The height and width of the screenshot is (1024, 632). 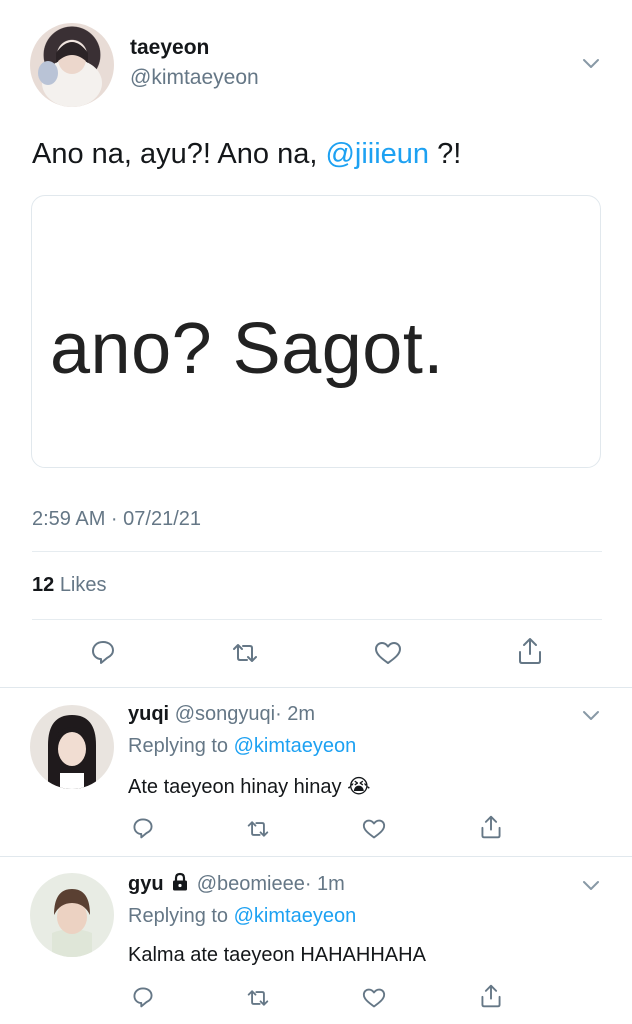 What do you see at coordinates (179, 154) in the screenshot?
I see `tweet-text-main: Ano na, ayu?! Ano na,` at bounding box center [179, 154].